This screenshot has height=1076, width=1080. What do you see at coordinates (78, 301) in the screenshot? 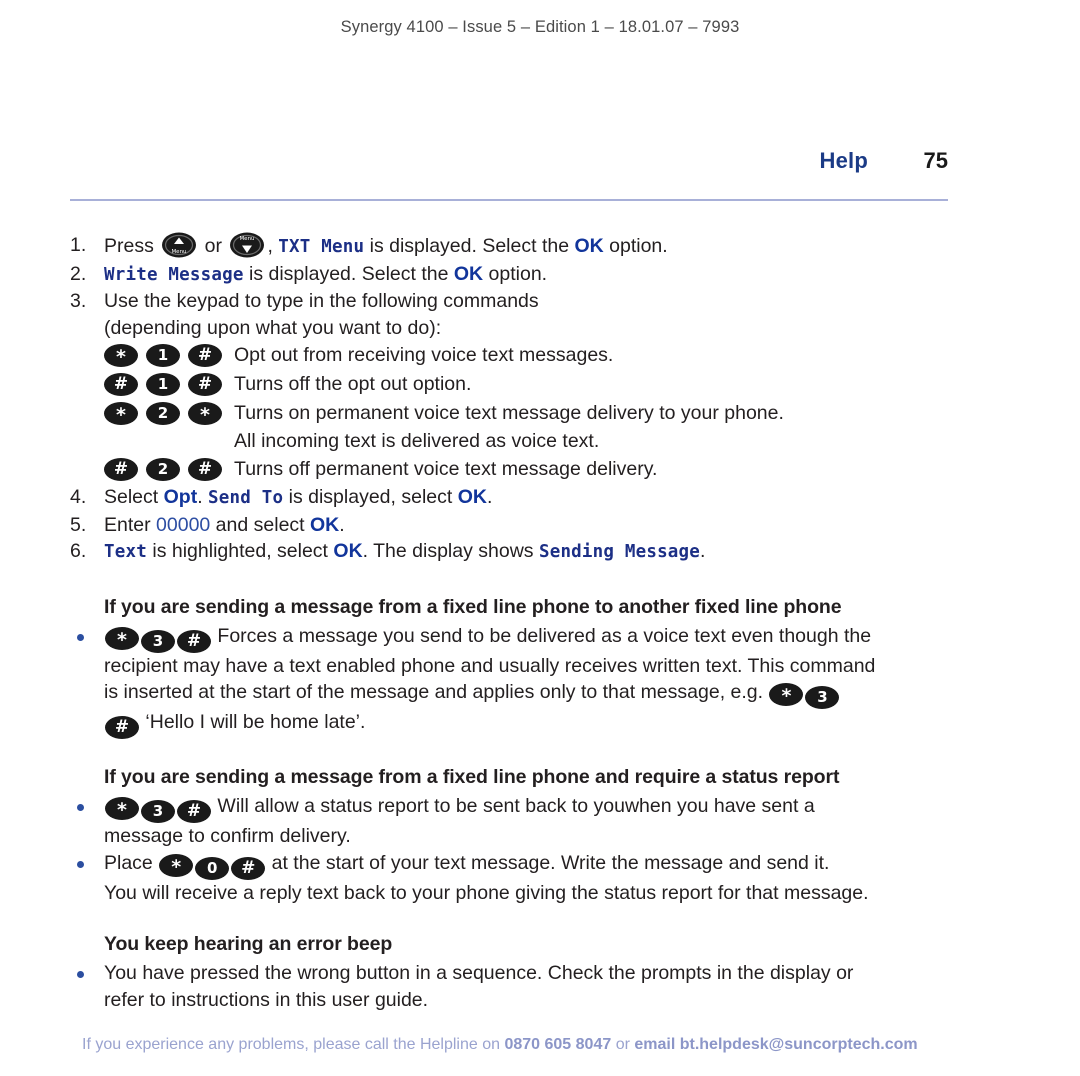
I see `list-number: 3.` at bounding box center [78, 301].